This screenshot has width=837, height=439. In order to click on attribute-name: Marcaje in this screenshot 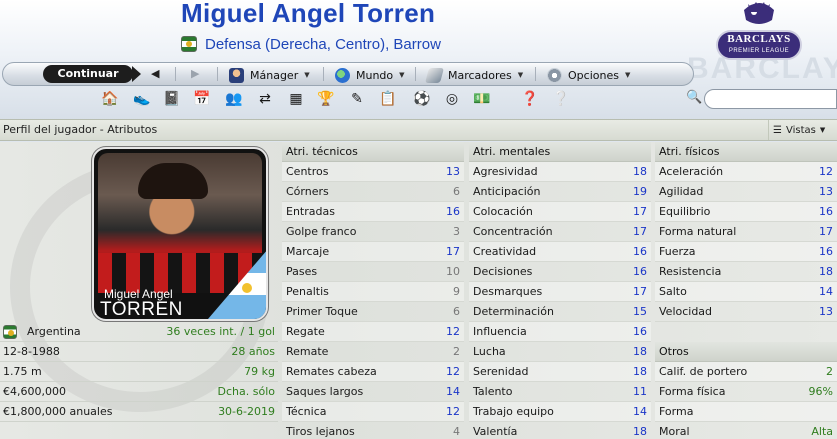, I will do `click(308, 251)`.